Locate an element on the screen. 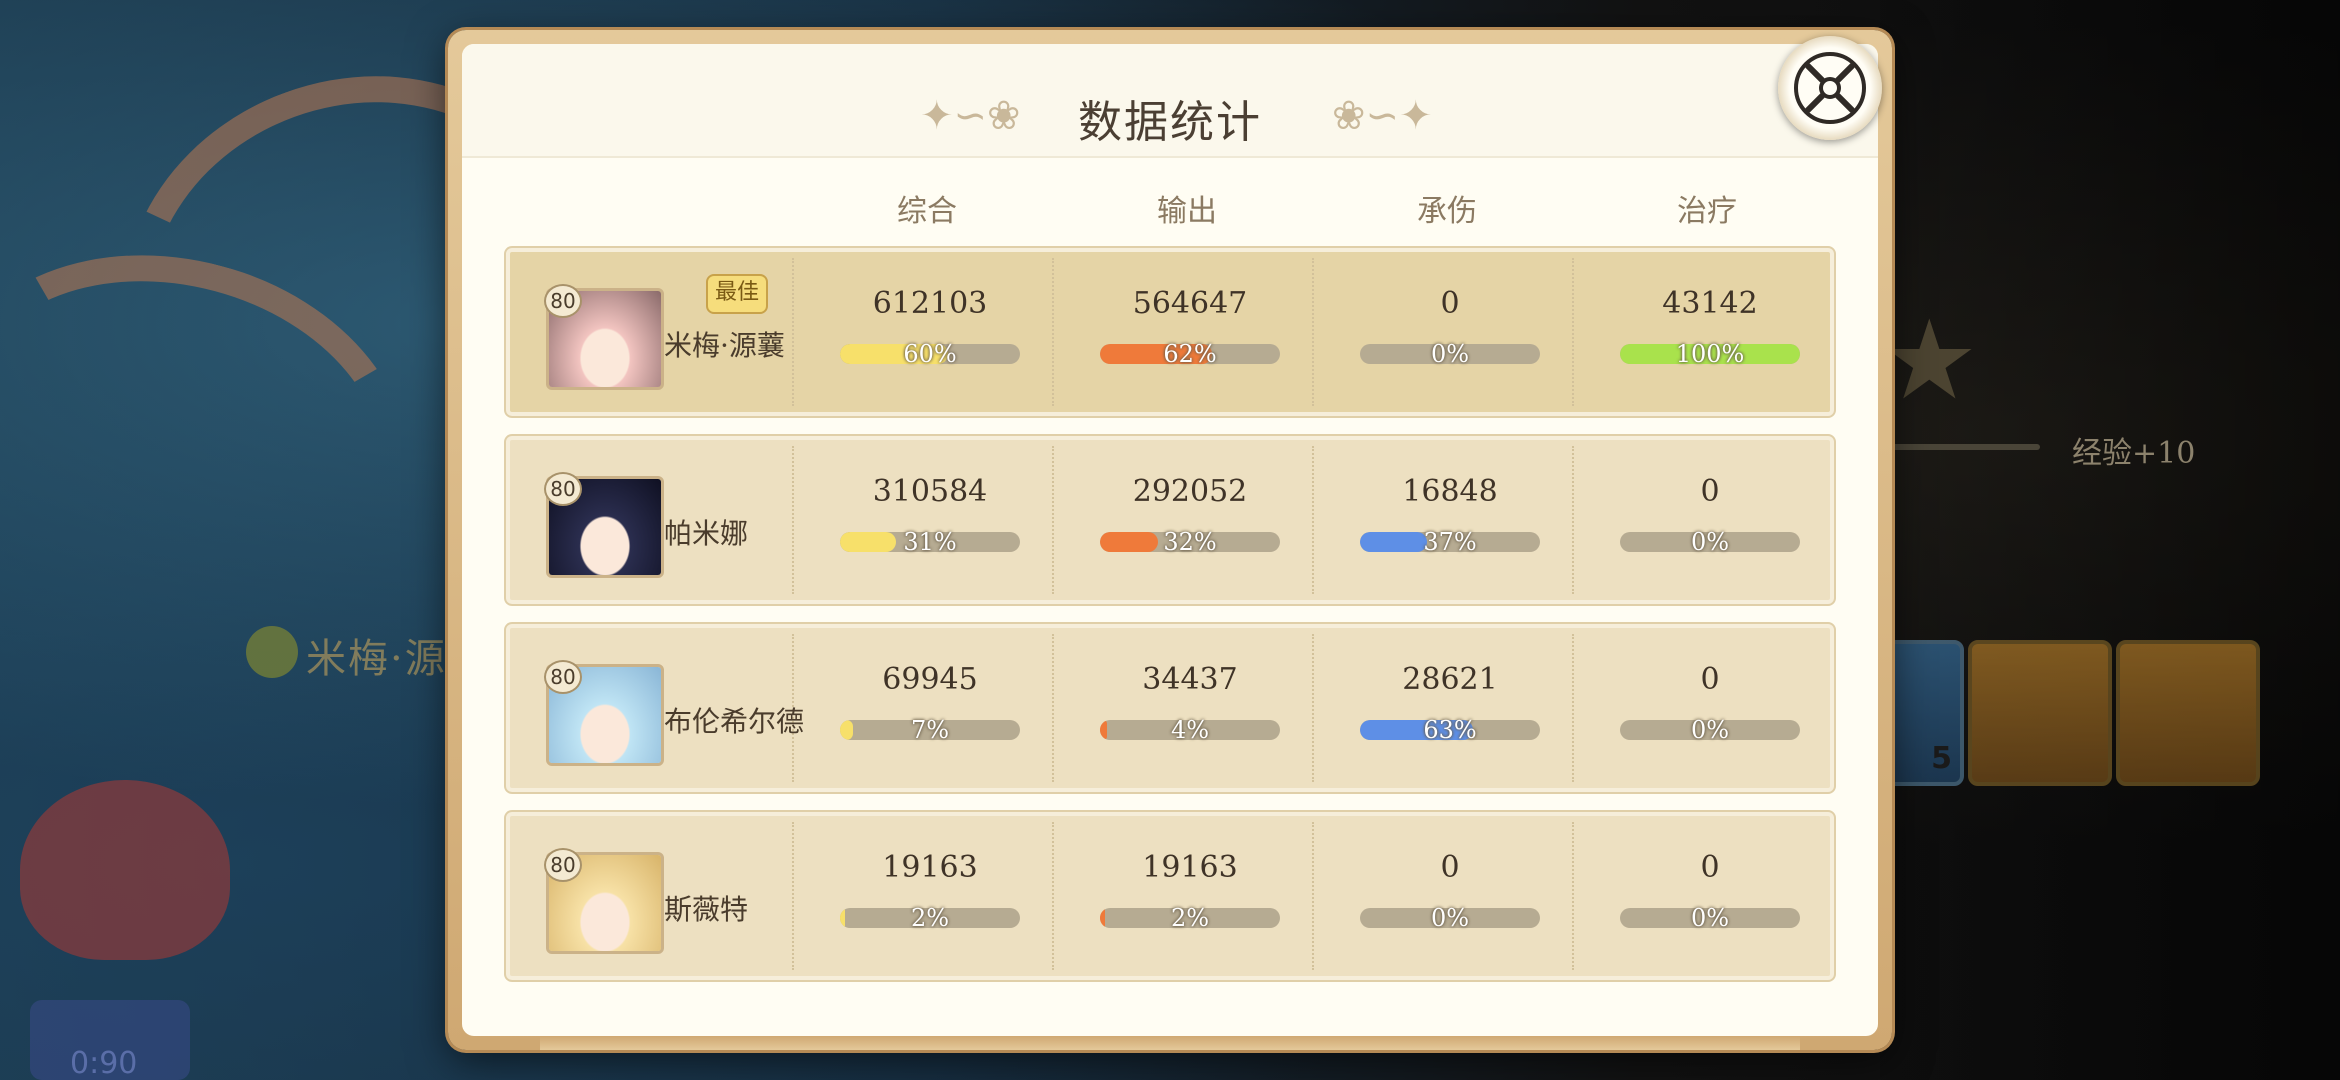  column-header-heal: 治疗 is located at coordinates (1707, 211).